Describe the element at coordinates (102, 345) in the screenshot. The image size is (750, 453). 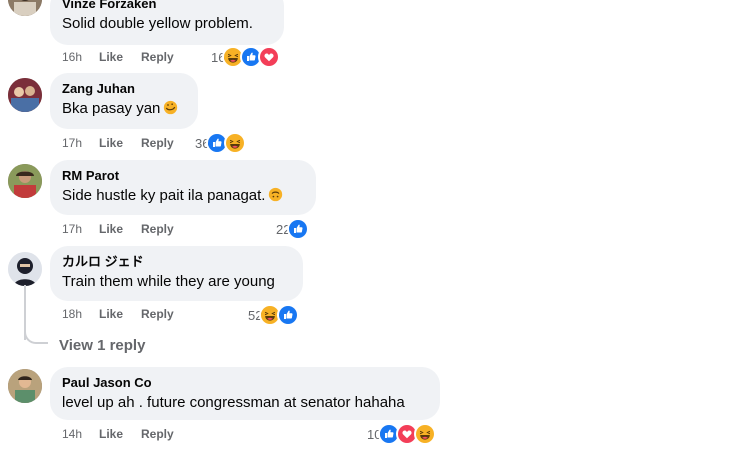
I see `view-replies-link: View 1 reply` at that location.